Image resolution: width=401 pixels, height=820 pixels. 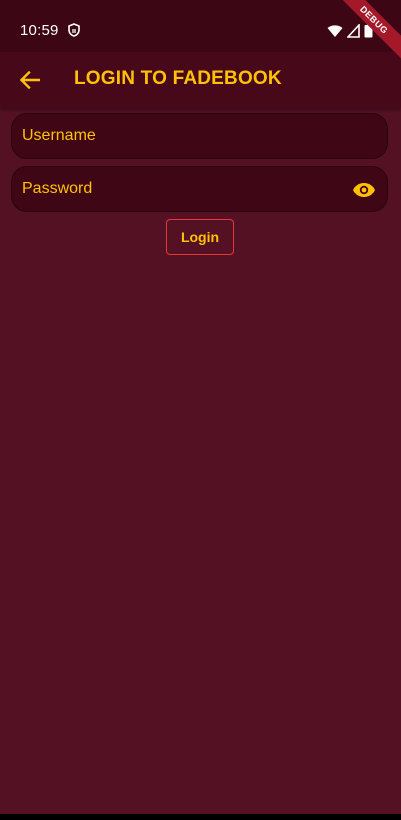 I want to click on password-field, so click(x=199, y=189).